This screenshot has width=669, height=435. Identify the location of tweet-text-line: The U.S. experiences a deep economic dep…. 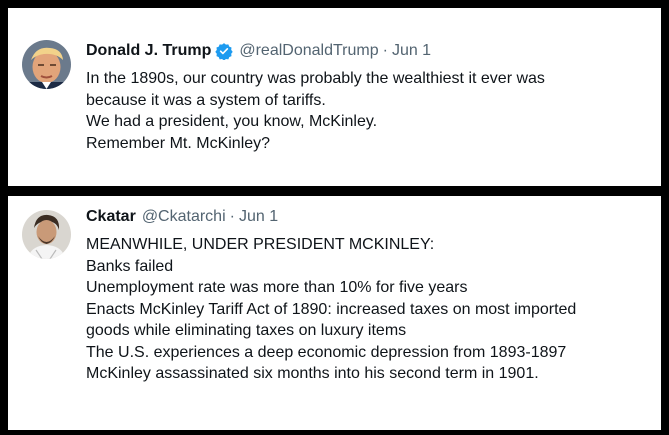
(326, 352).